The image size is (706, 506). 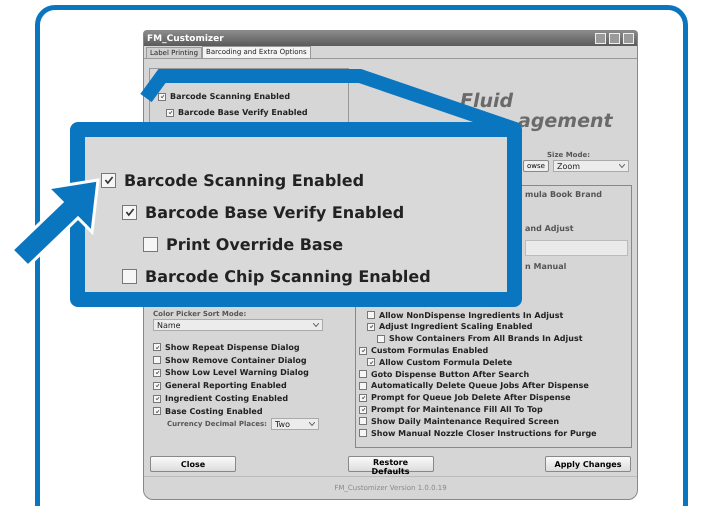 What do you see at coordinates (480, 385) in the screenshot?
I see `option-label: Automatically Delete Queue Jobs After Dispense` at bounding box center [480, 385].